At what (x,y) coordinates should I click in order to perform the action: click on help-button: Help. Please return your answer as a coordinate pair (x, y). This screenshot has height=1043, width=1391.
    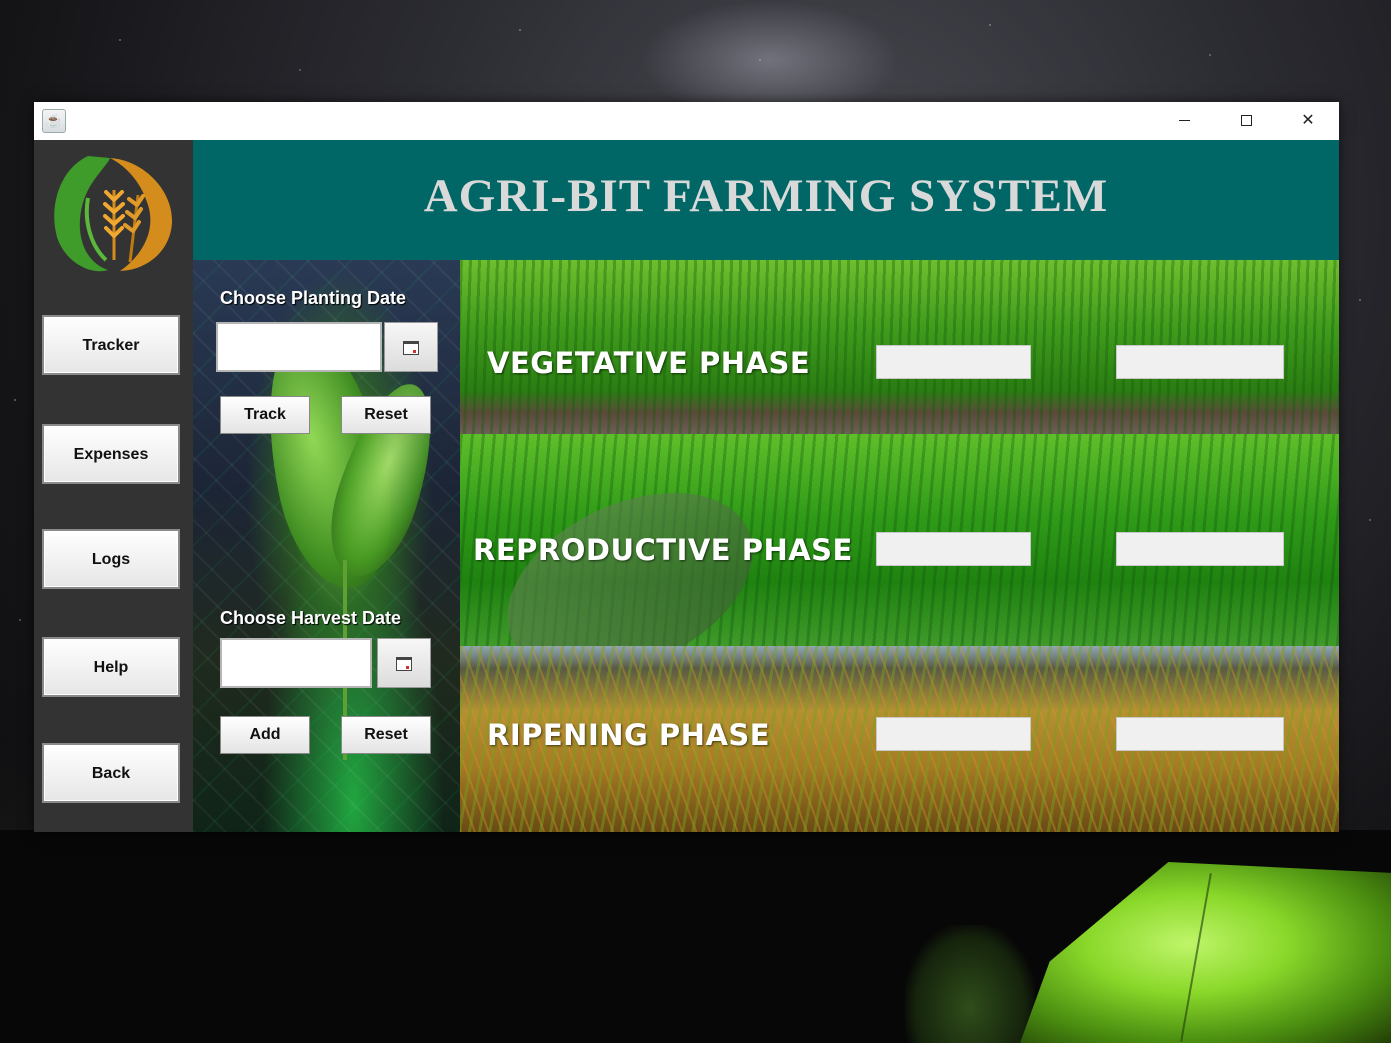
    Looking at the image, I should click on (111, 667).